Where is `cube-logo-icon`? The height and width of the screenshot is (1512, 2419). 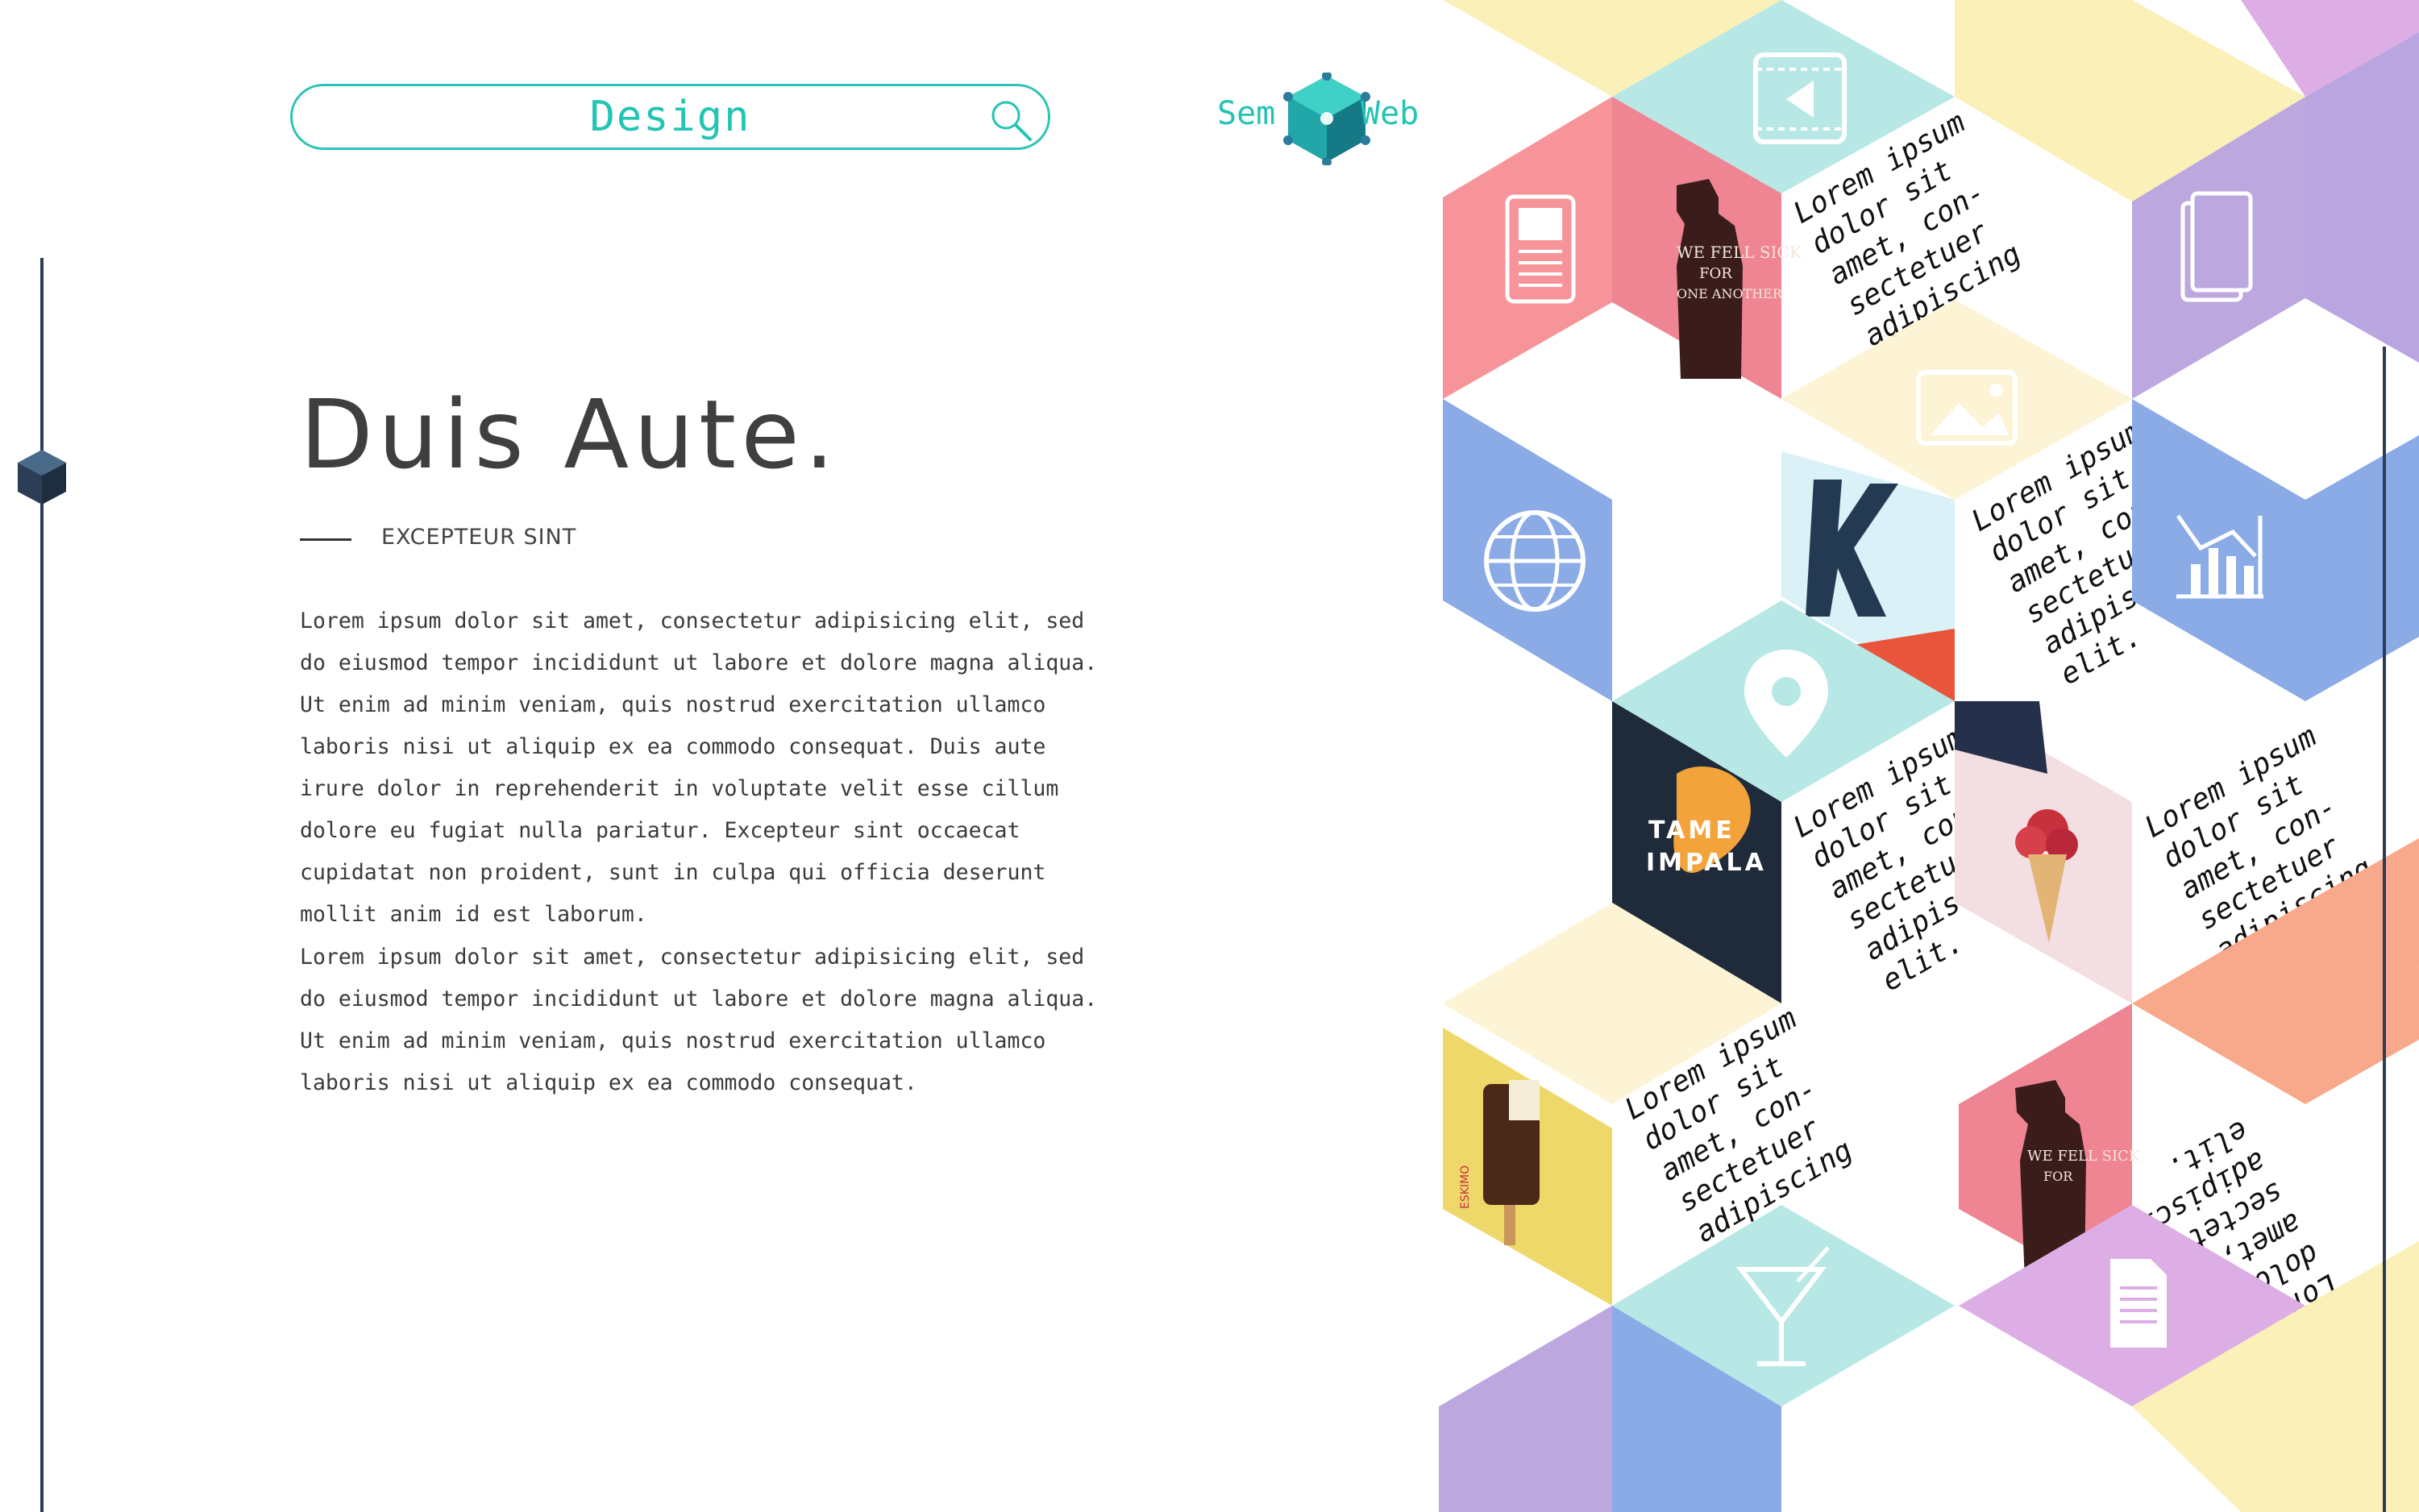
cube-logo-icon is located at coordinates (1326, 119).